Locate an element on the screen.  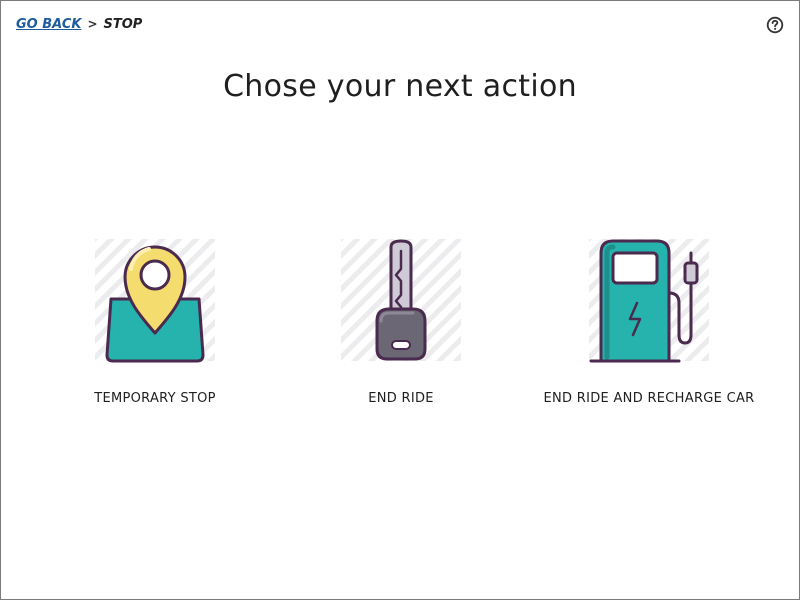
charging-station-icon is located at coordinates (649, 301).